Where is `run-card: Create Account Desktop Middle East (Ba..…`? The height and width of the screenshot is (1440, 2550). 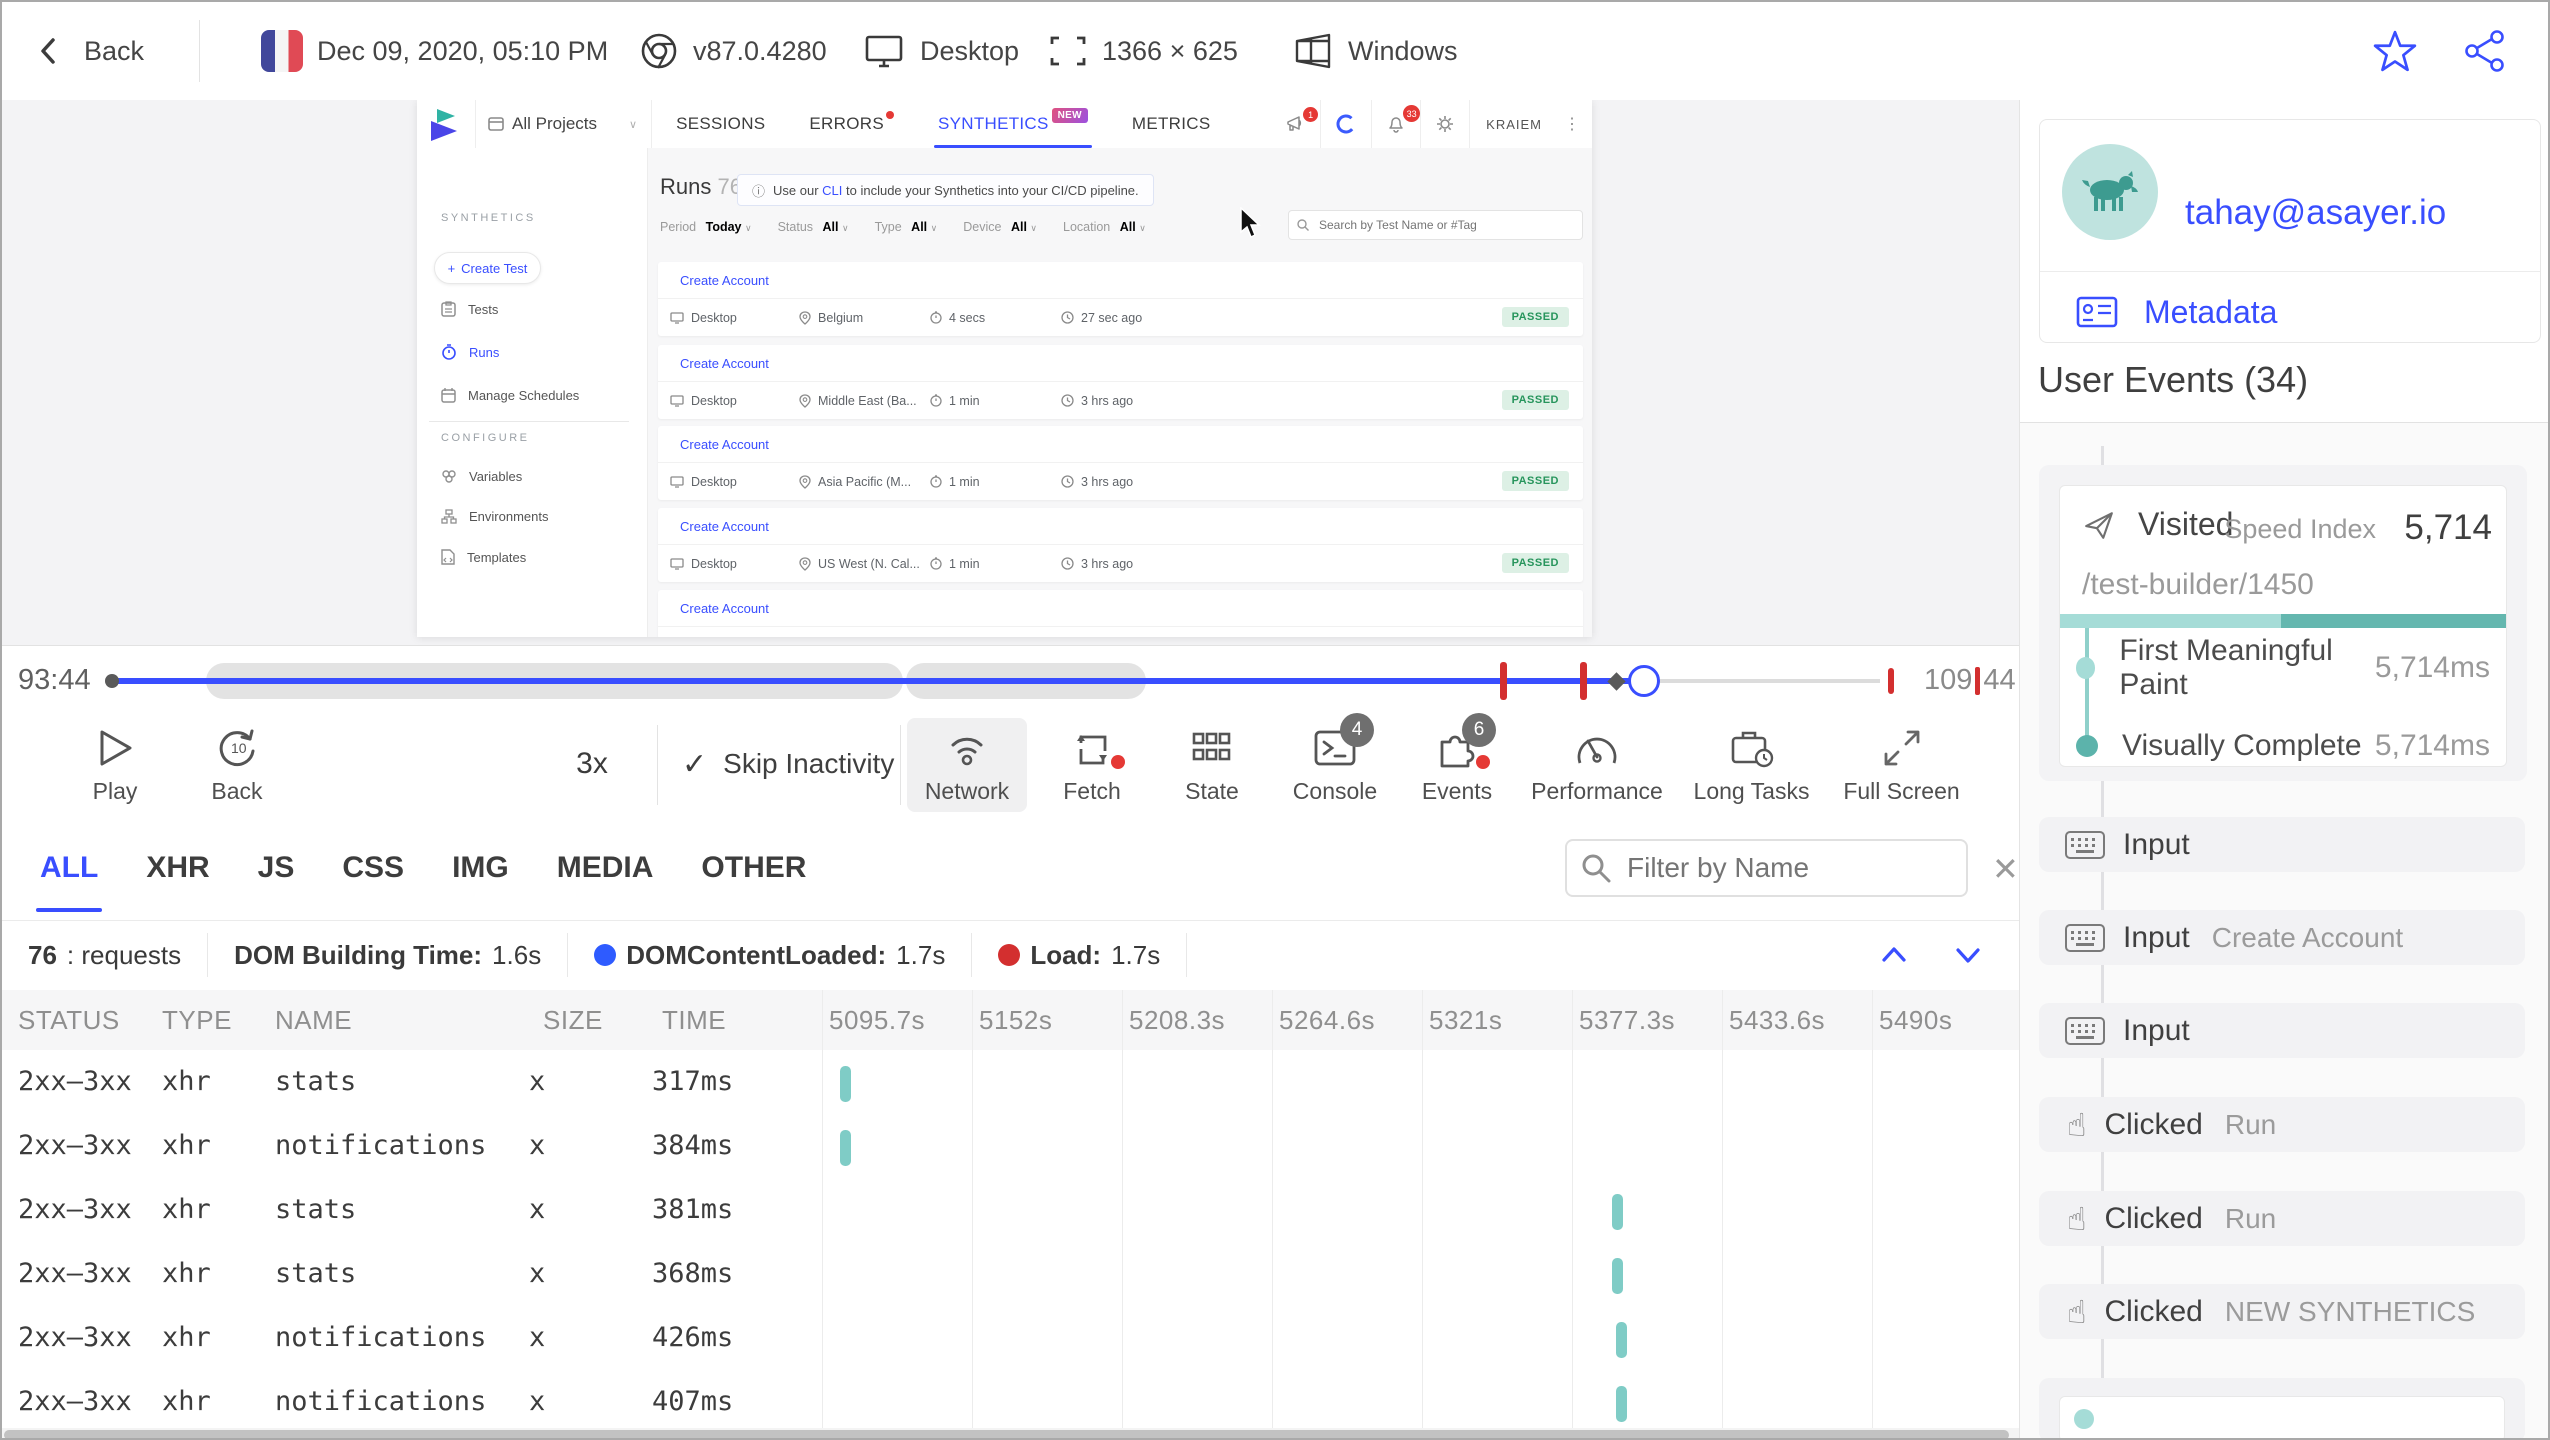 run-card: Create Account Desktop Middle East (Ba..… is located at coordinates (1120, 382).